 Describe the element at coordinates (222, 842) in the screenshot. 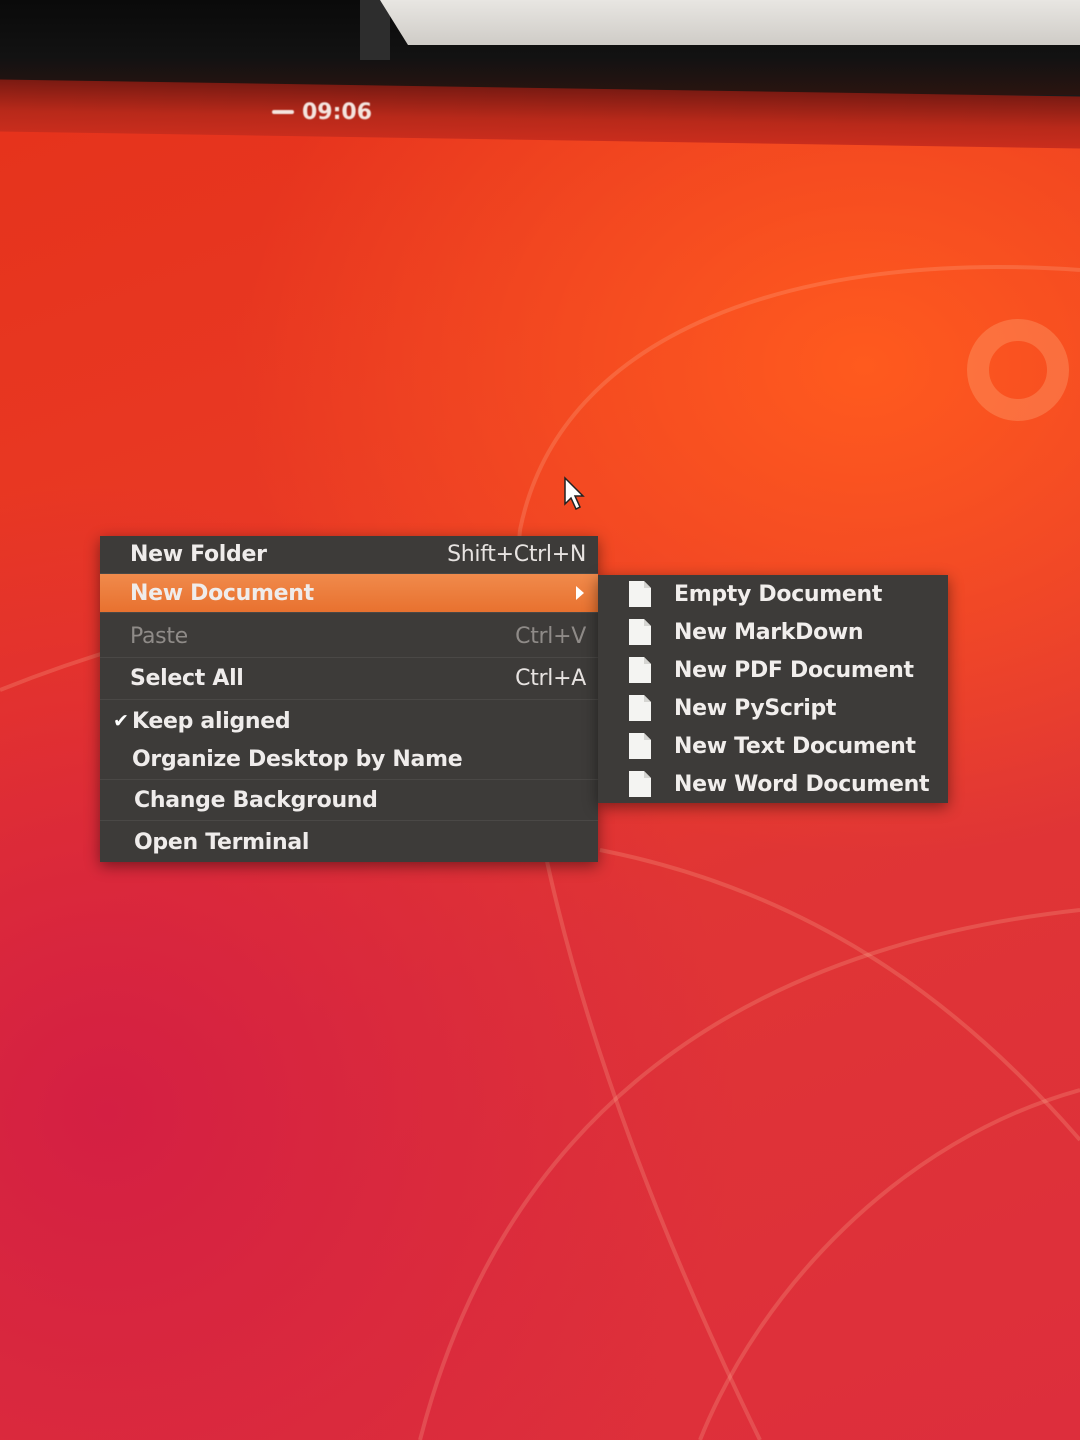

I see `menu-item-label: Open Terminal` at that location.